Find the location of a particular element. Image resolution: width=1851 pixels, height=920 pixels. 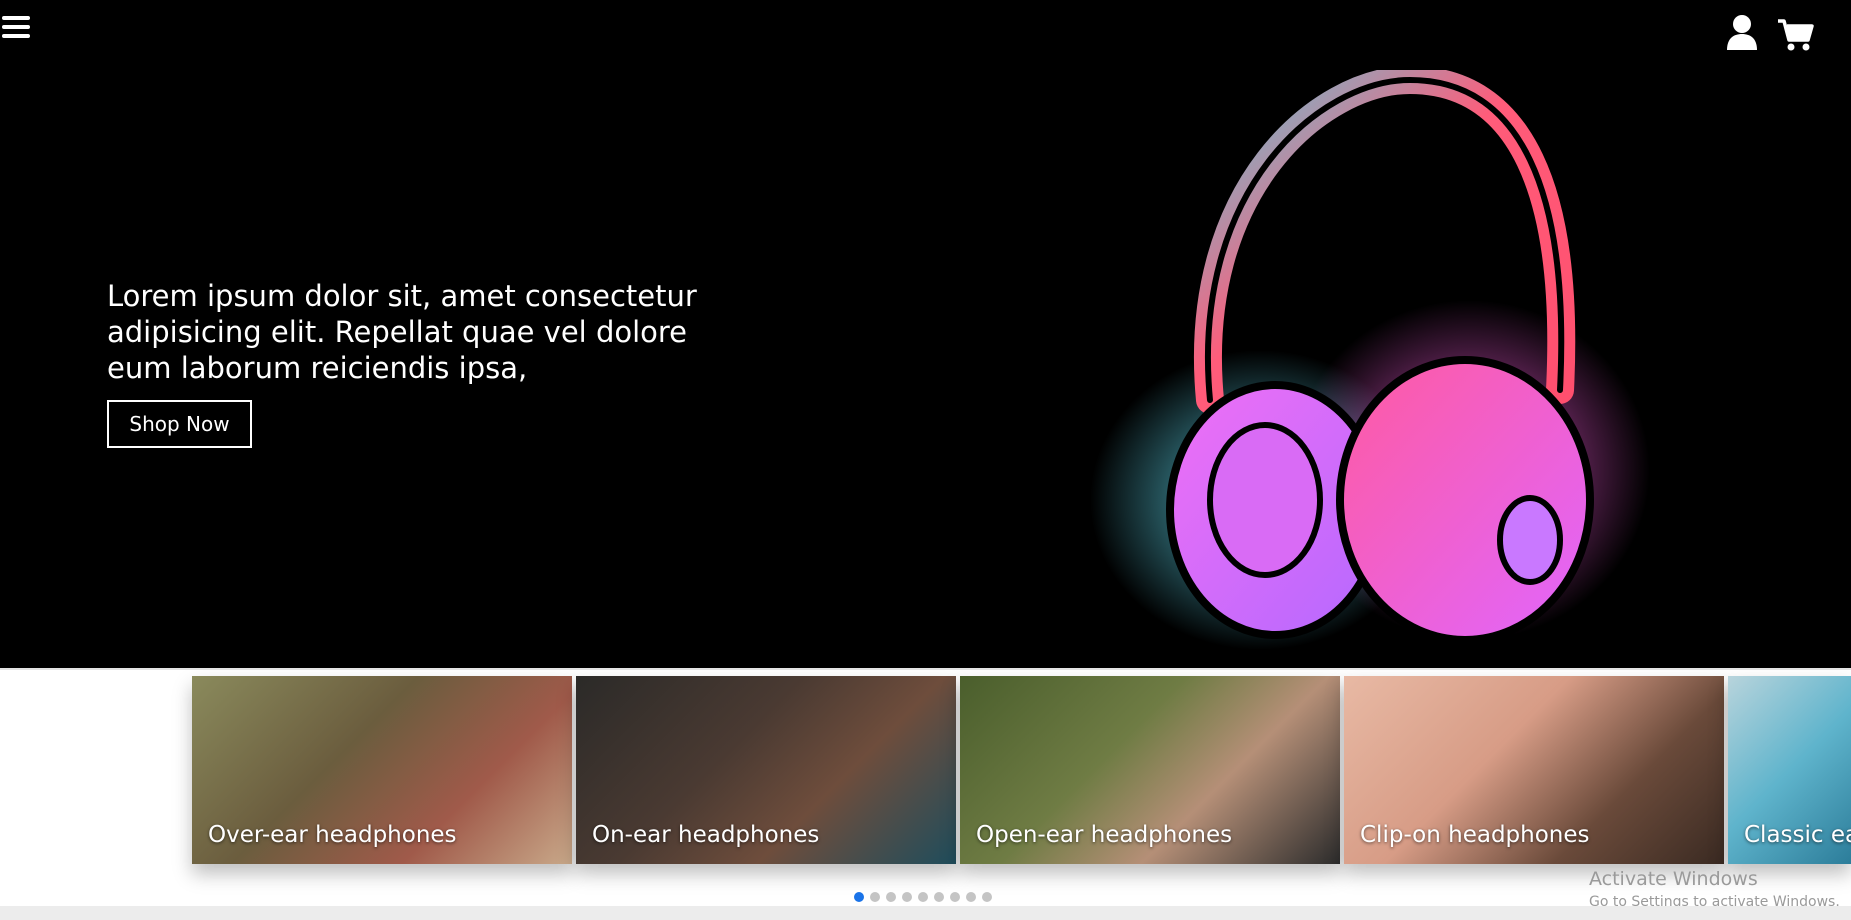

category-card-clip-on: Clip-on headphones is located at coordinates (1534, 770).